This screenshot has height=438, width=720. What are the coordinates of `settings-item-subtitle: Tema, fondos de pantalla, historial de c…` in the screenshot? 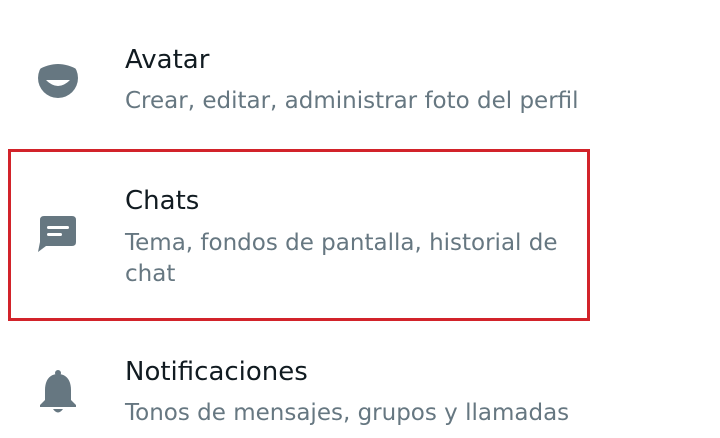 It's located at (341, 258).